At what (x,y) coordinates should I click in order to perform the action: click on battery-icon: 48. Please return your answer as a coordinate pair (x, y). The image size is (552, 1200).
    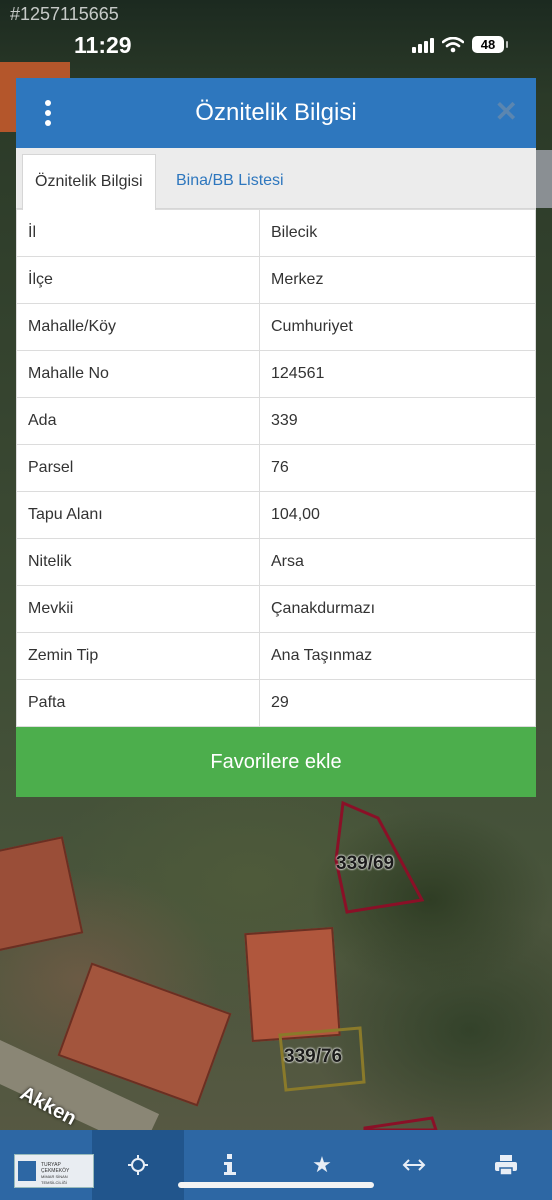
    Looking at the image, I should click on (490, 44).